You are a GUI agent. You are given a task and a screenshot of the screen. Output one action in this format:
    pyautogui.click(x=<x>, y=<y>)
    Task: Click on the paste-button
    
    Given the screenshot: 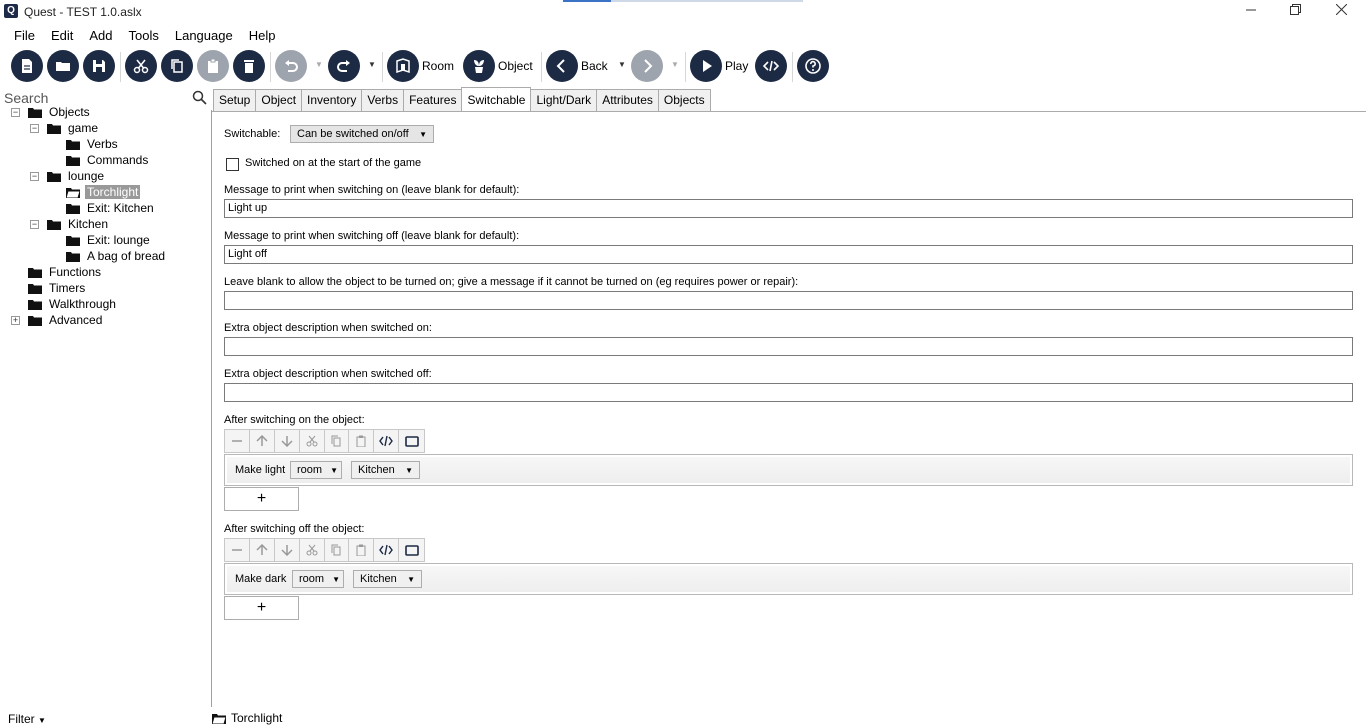 What is the action you would take?
    pyautogui.click(x=213, y=66)
    